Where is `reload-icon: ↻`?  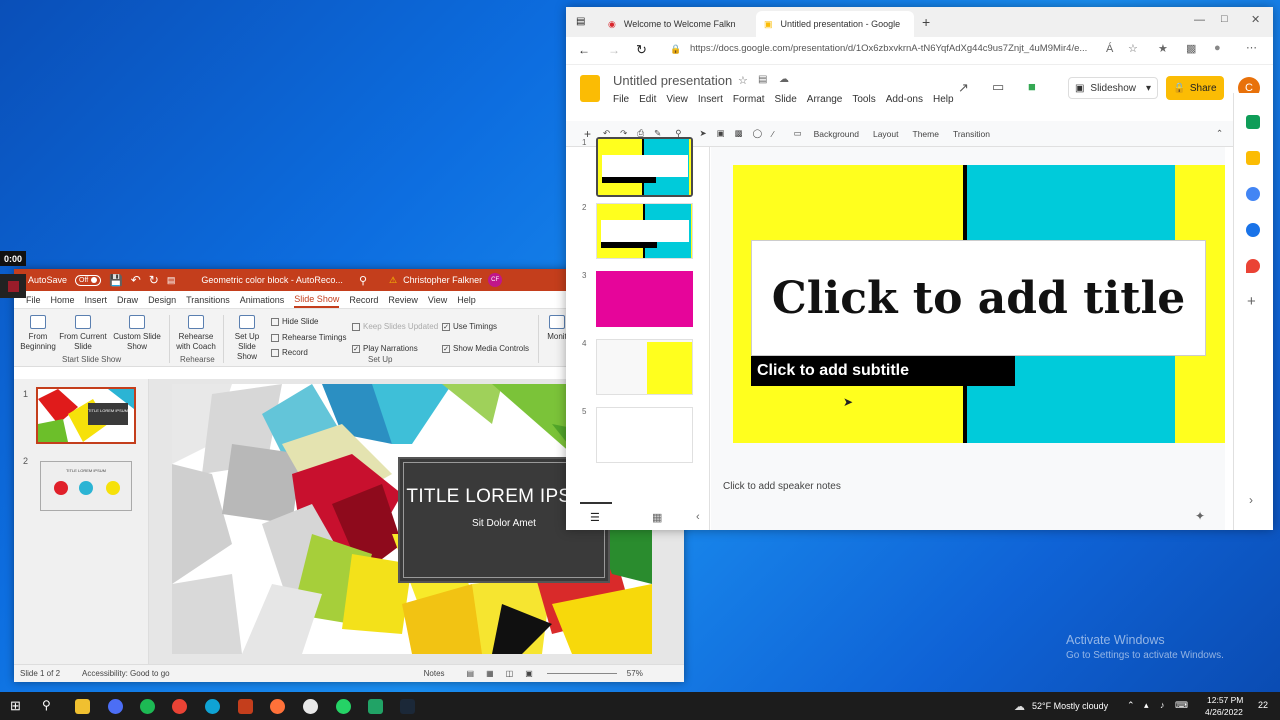
reload-icon: ↻ is located at coordinates (641, 50).